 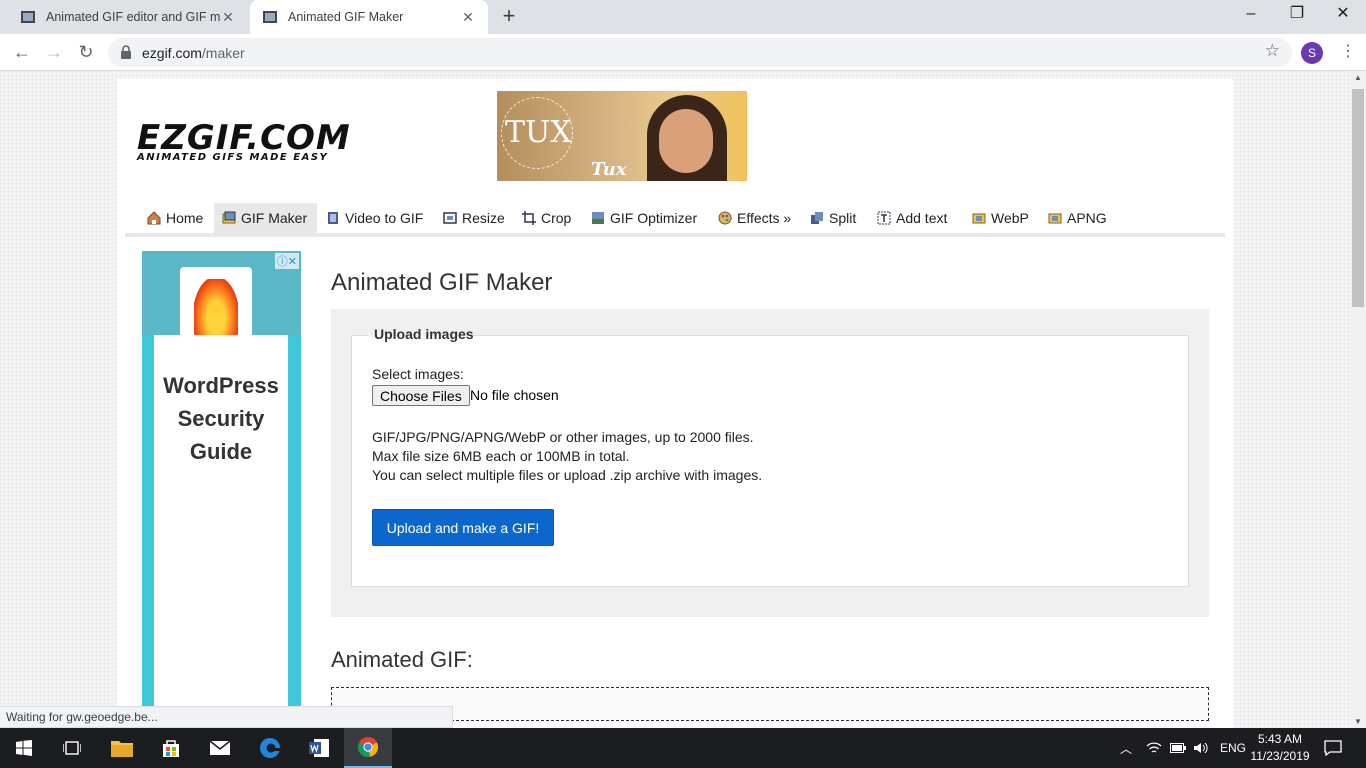 I want to click on ezgif-logo: EZGIF.COM ANIMATED GIFS MADE EASY, so click(x=244, y=142).